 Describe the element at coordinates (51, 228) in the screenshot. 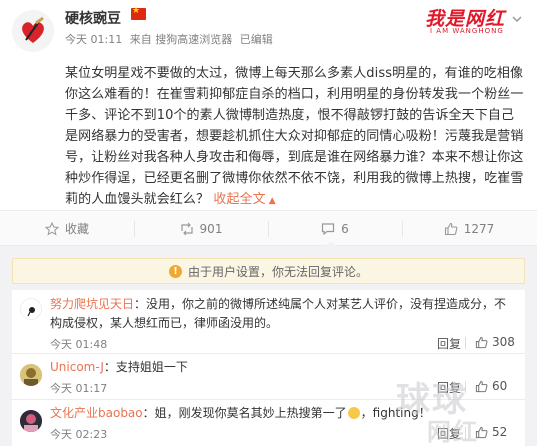

I see `star-icon` at that location.